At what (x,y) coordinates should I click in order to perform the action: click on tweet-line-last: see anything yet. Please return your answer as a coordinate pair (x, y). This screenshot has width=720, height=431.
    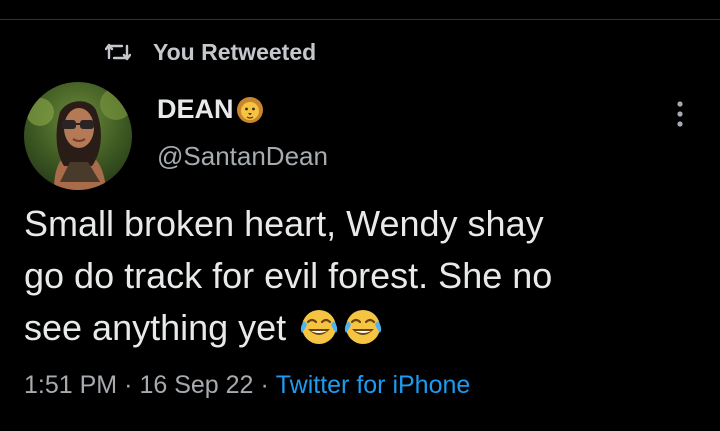
    Looking at the image, I should click on (364, 328).